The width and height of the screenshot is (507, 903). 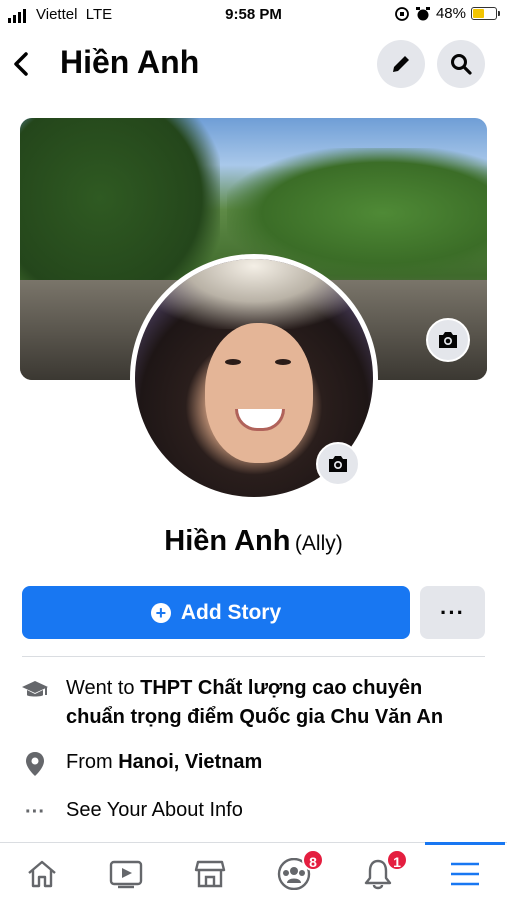 I want to click on battery-percent: 48%, so click(x=450, y=13).